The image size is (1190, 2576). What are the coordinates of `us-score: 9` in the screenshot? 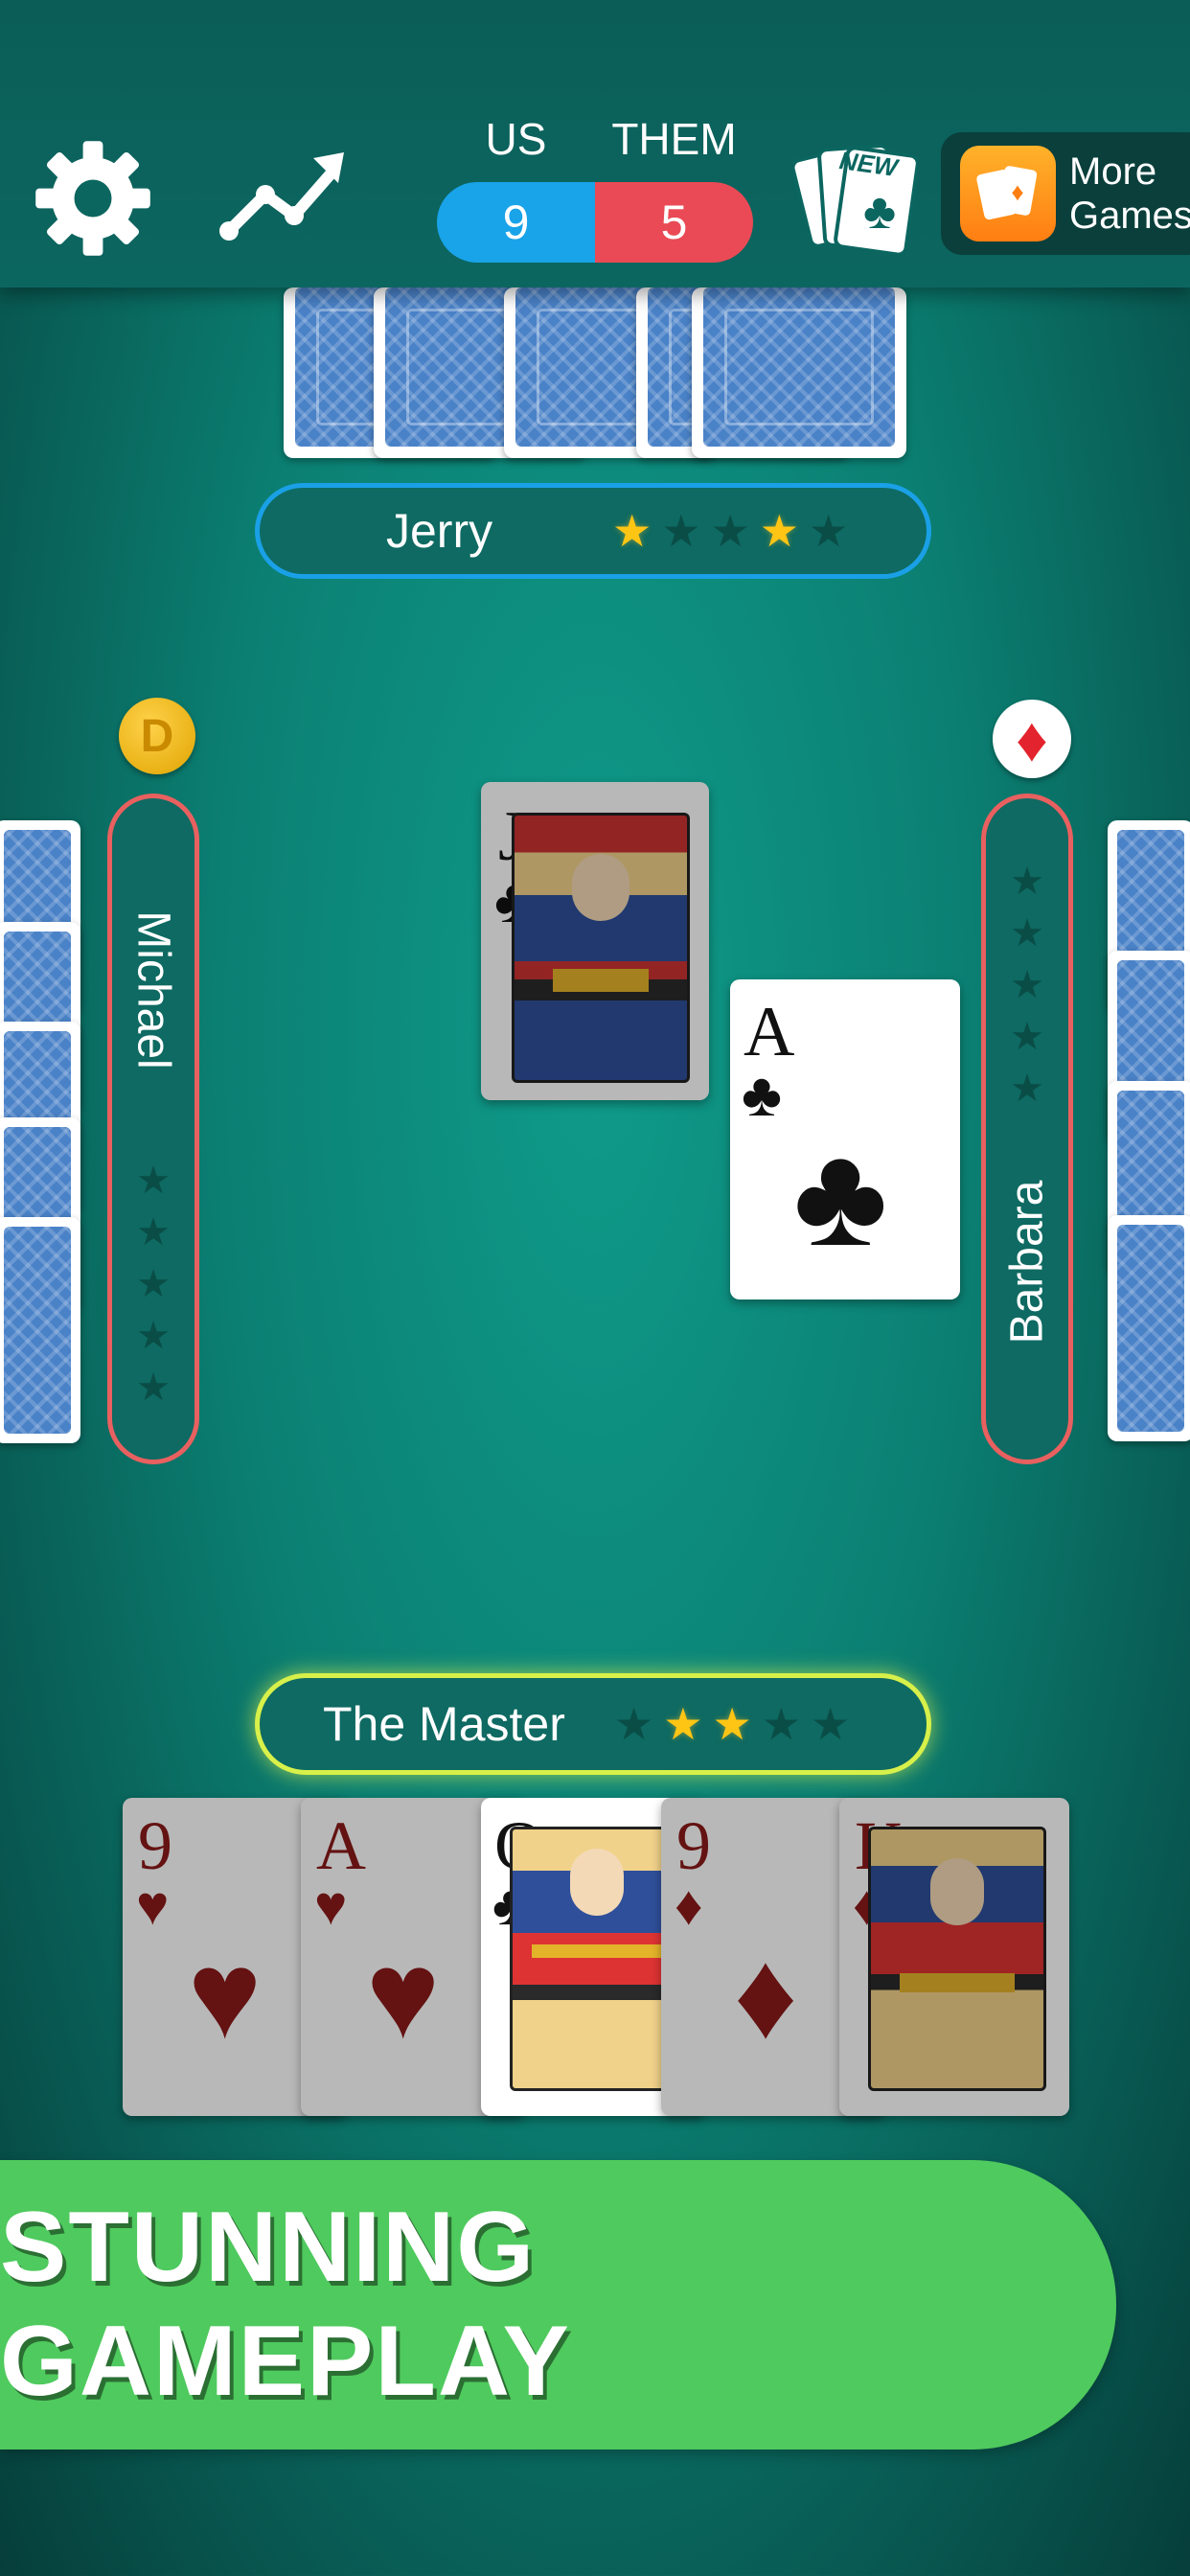 It's located at (516, 222).